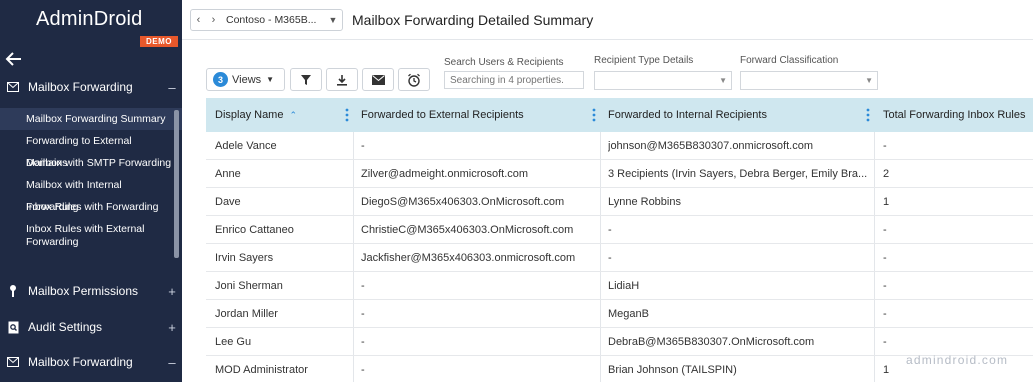  Describe the element at coordinates (279, 115) in the screenshot. I see `column-header-display-name: Display Name ⌃` at that location.